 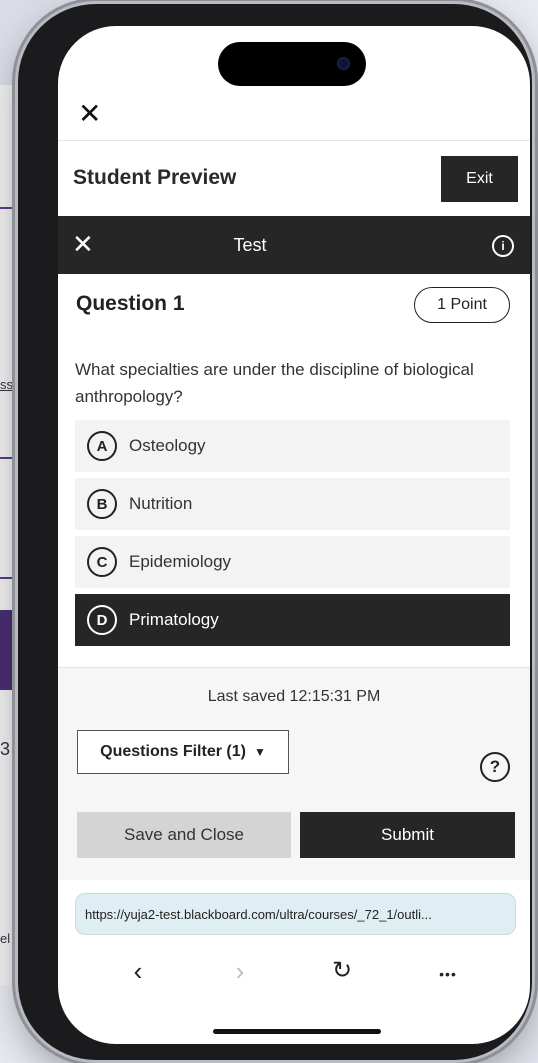 I want to click on submit-button: Submit, so click(x=407, y=835).